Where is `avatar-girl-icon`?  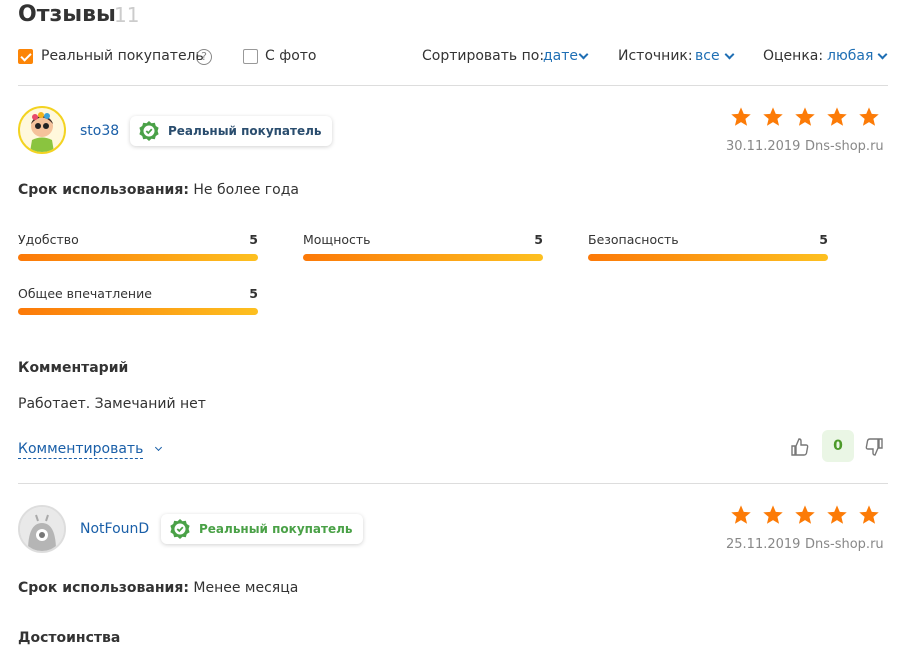 avatar-girl-icon is located at coordinates (42, 132).